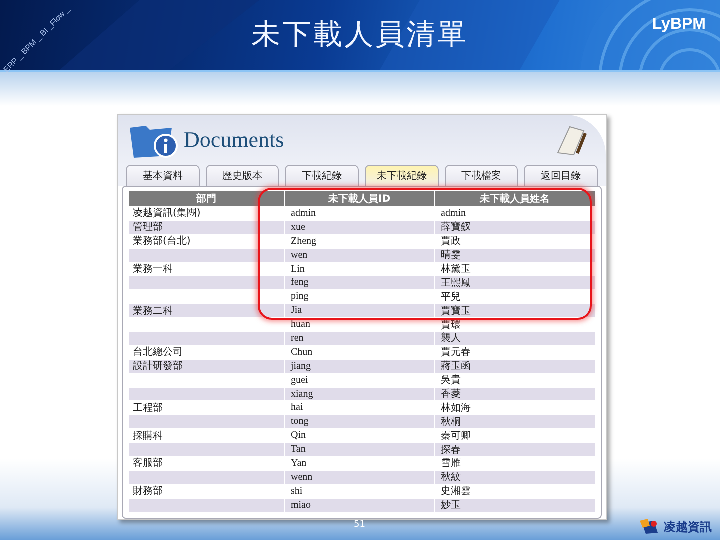 This screenshot has height=540, width=720. What do you see at coordinates (359, 255) in the screenshot?
I see `table-cell: wen` at bounding box center [359, 255].